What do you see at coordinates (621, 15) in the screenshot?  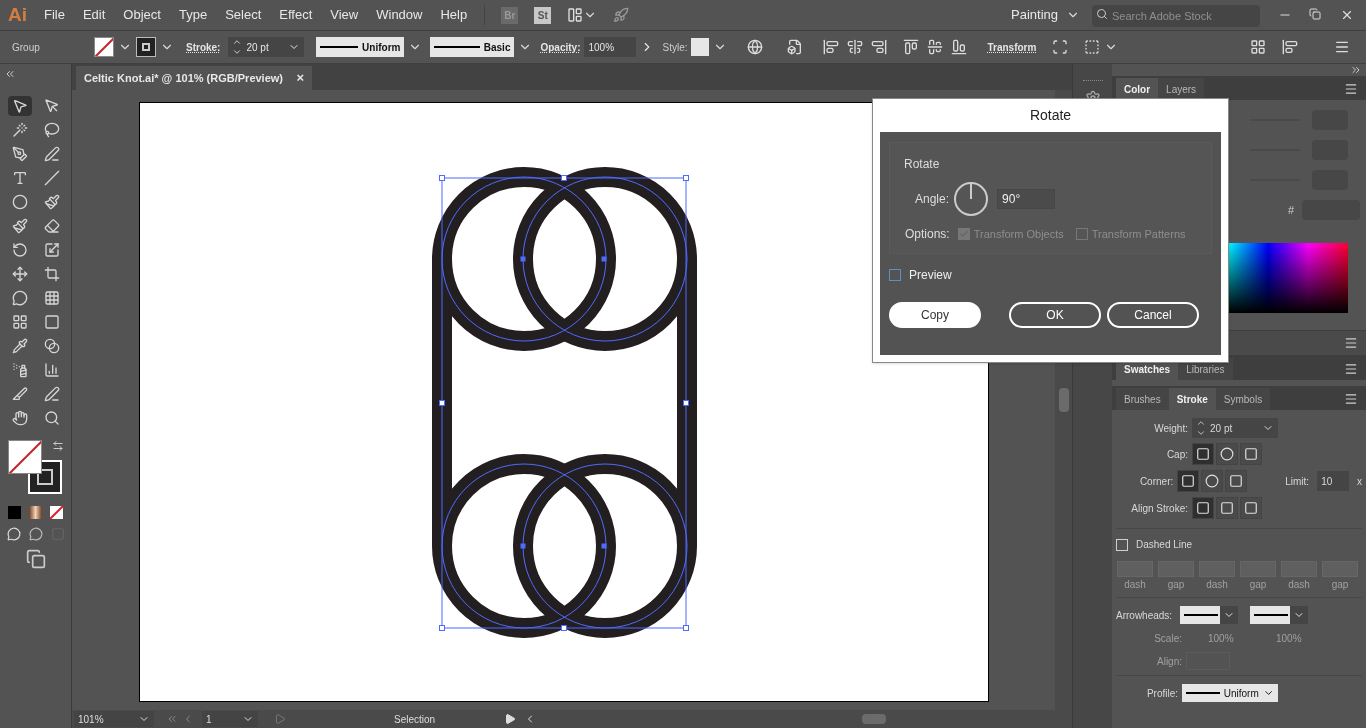 I see `rocket-icon` at bounding box center [621, 15].